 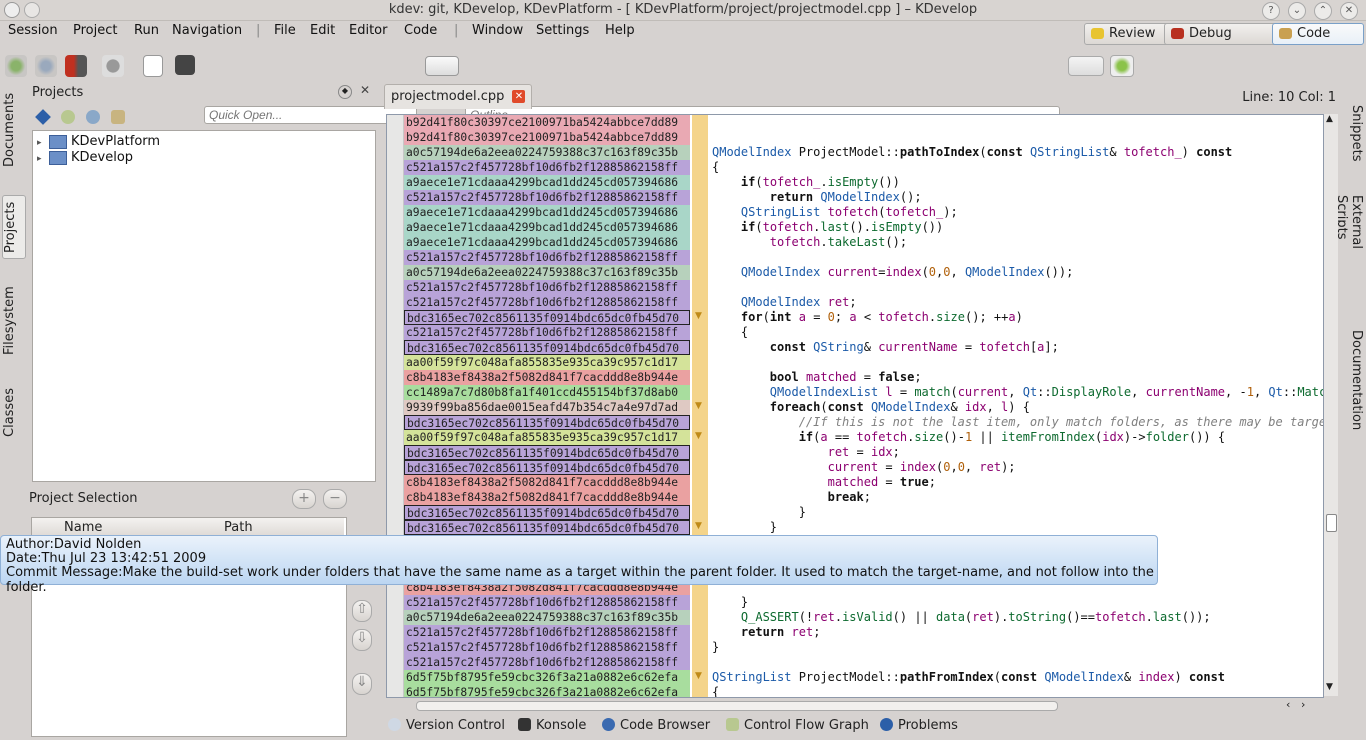 What do you see at coordinates (442, 66) in the screenshot?
I see `back-arrow-icon` at bounding box center [442, 66].